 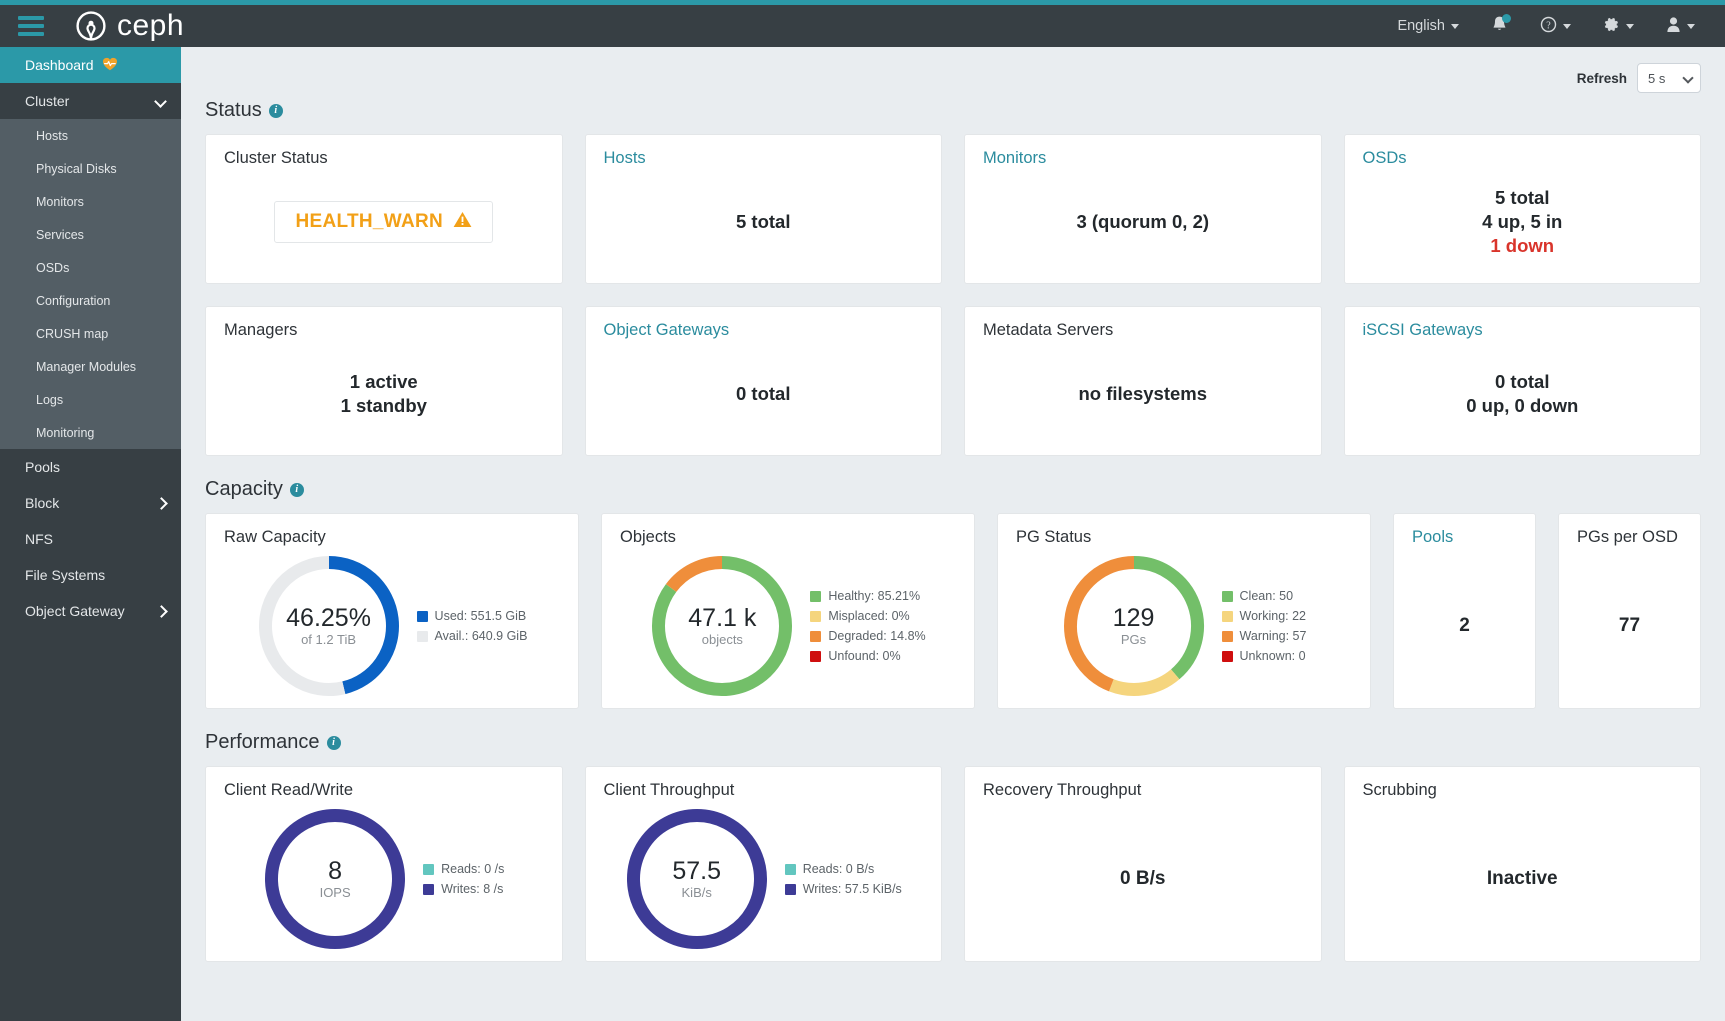 What do you see at coordinates (1618, 26) in the screenshot?
I see `settings-menu` at bounding box center [1618, 26].